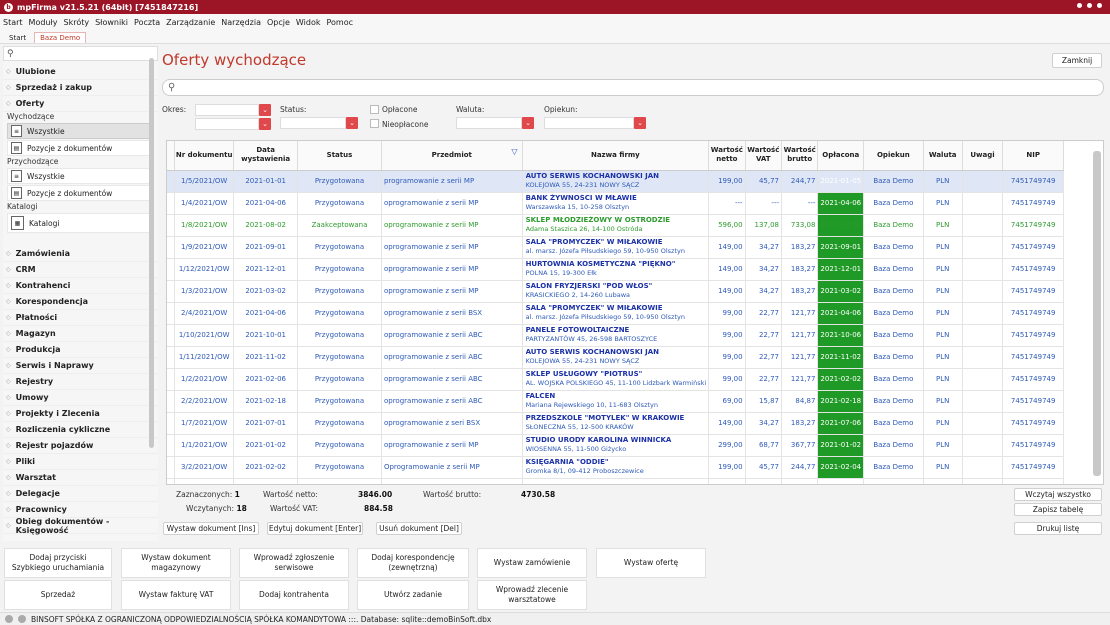 The height and width of the screenshot is (625, 1110). What do you see at coordinates (313, 123) in the screenshot?
I see `status-select` at bounding box center [313, 123].